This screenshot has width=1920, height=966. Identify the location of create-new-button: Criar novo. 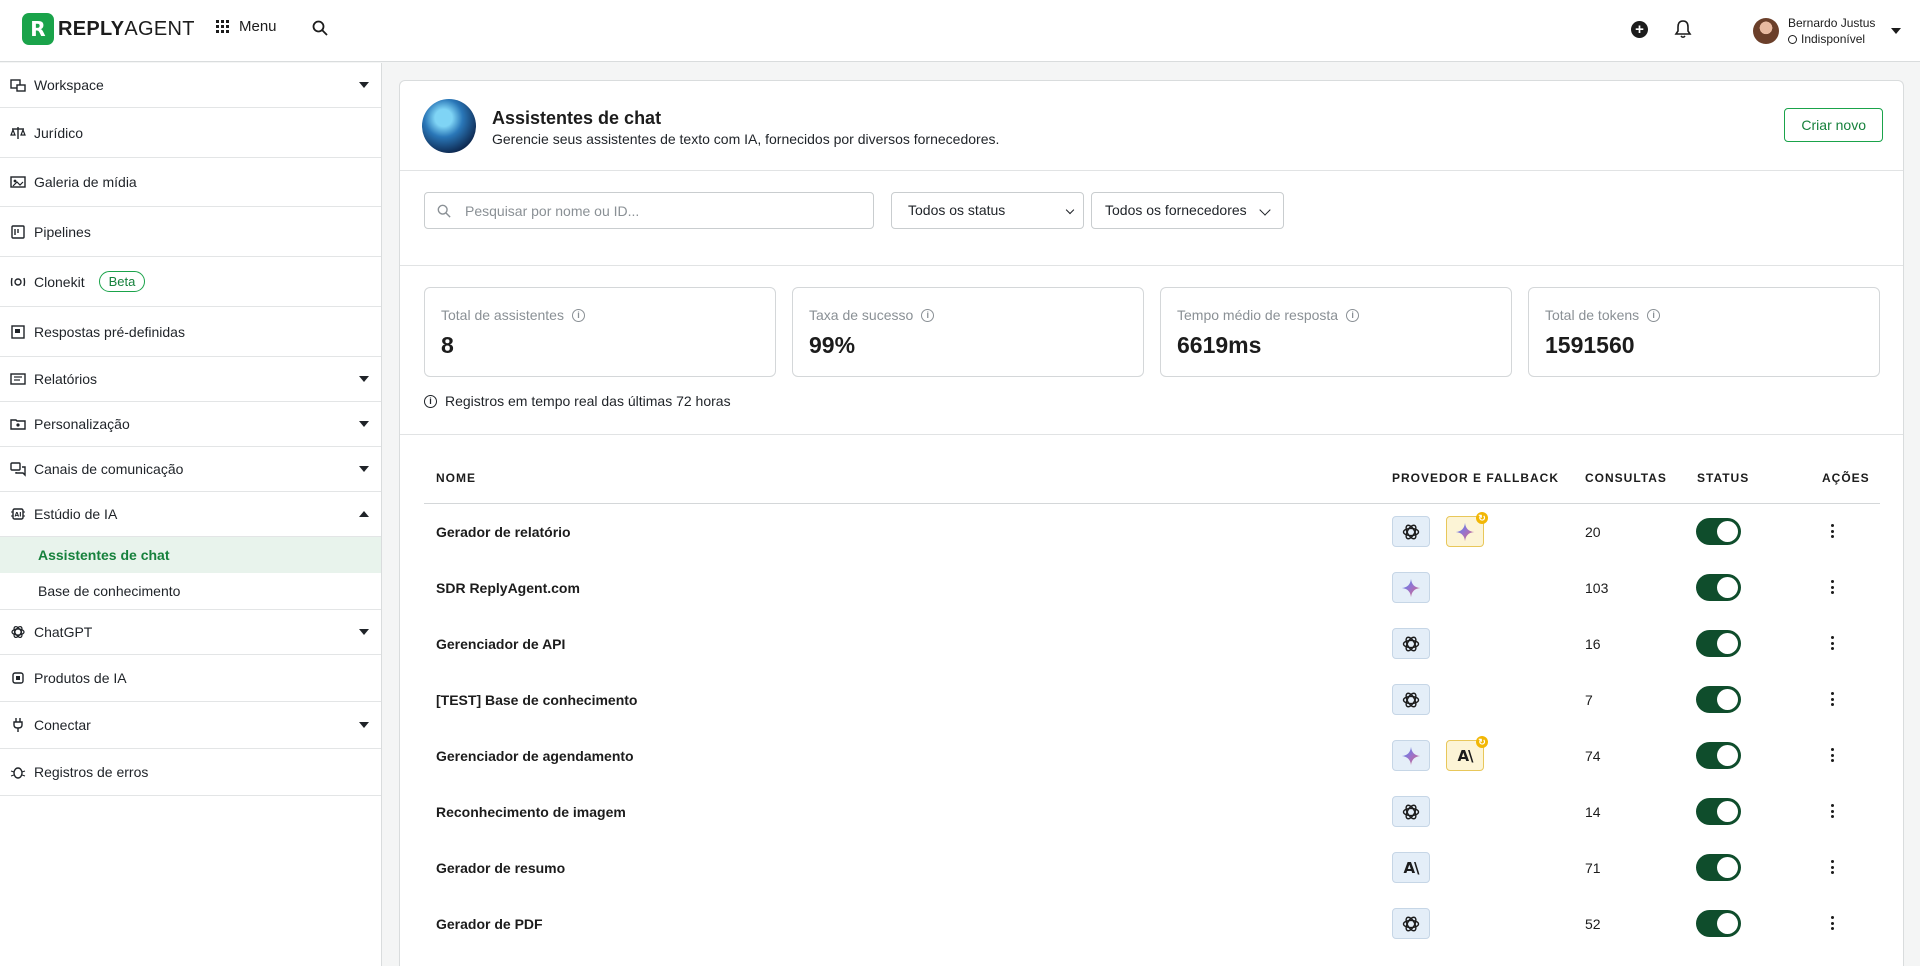
(1833, 125).